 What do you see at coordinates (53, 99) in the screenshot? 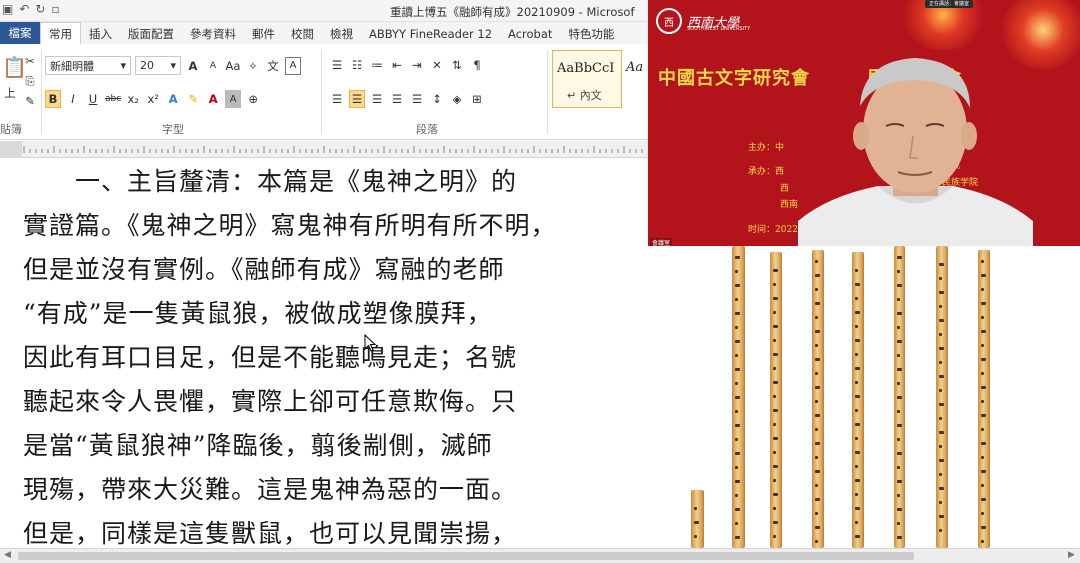
I see `bold-button: B` at bounding box center [53, 99].